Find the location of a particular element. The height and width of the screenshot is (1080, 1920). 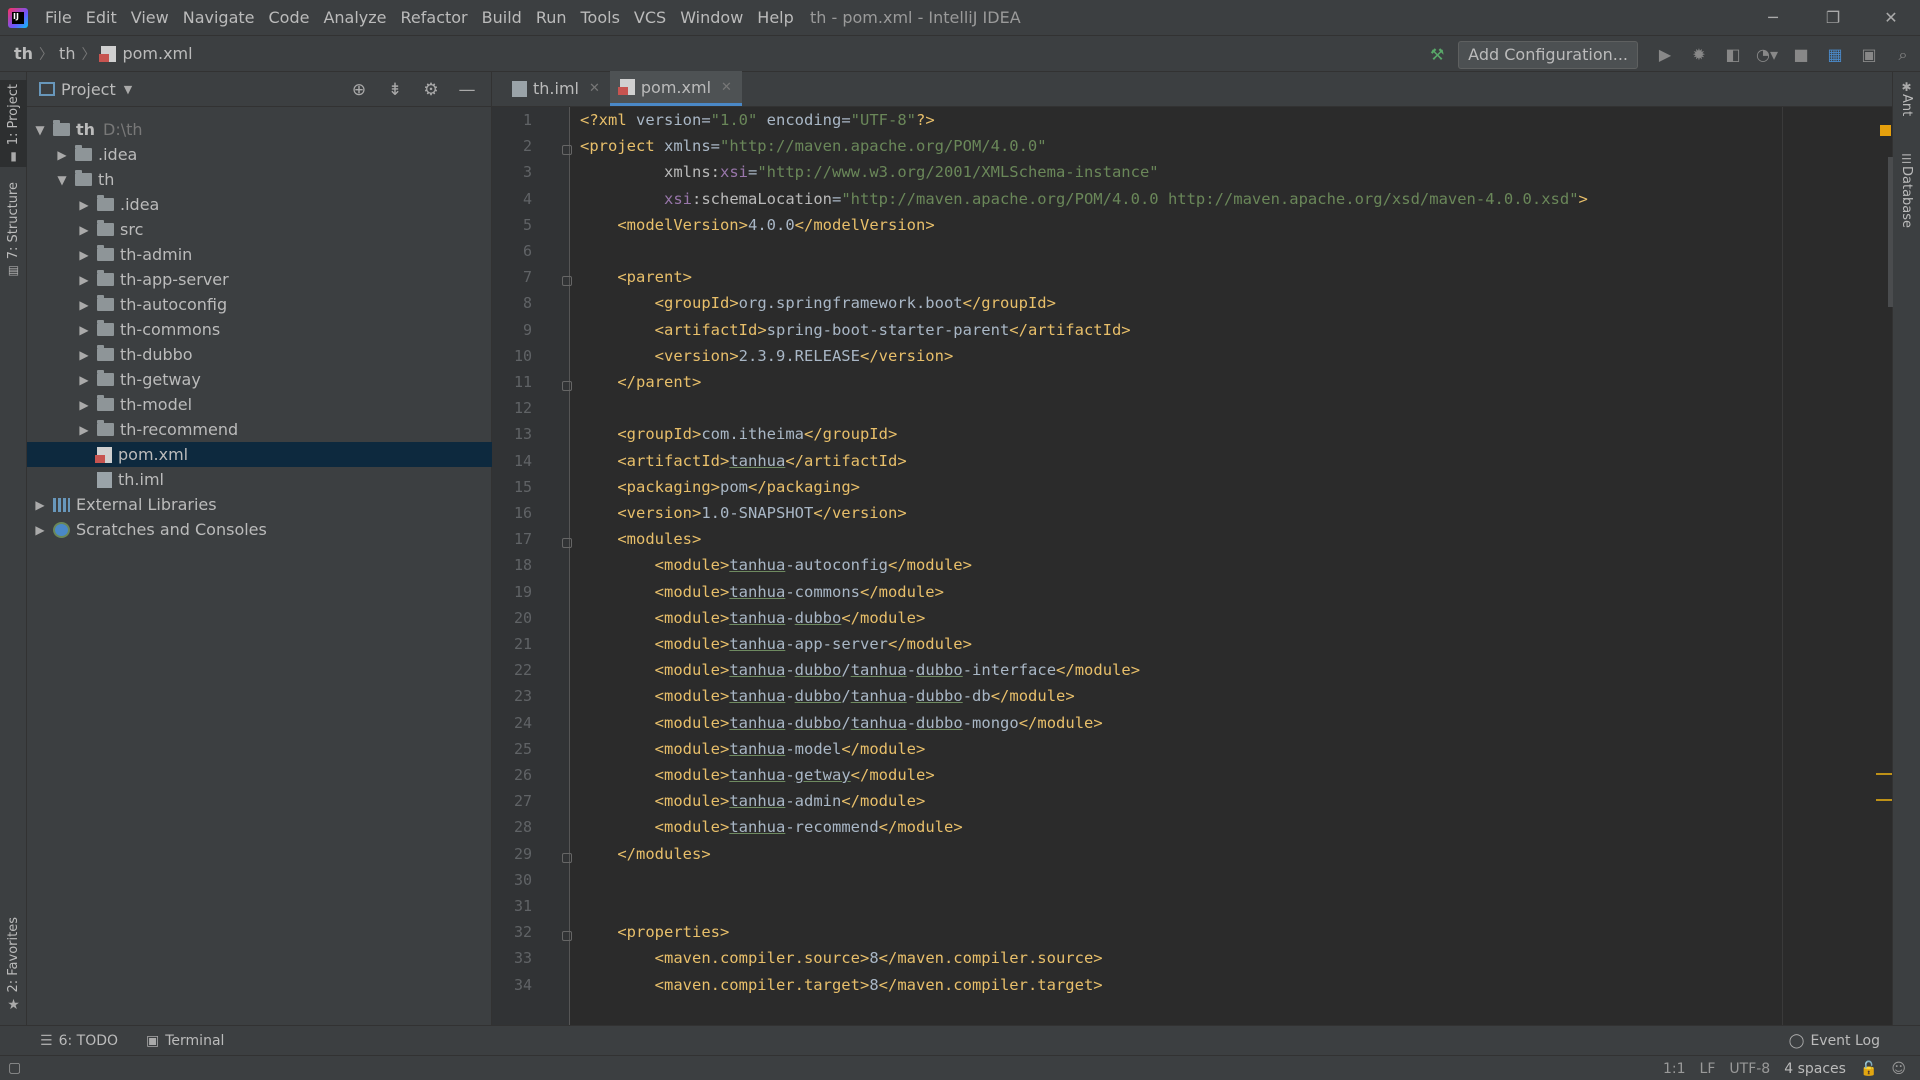

menu-item-vcs: VCS is located at coordinates (650, 17).